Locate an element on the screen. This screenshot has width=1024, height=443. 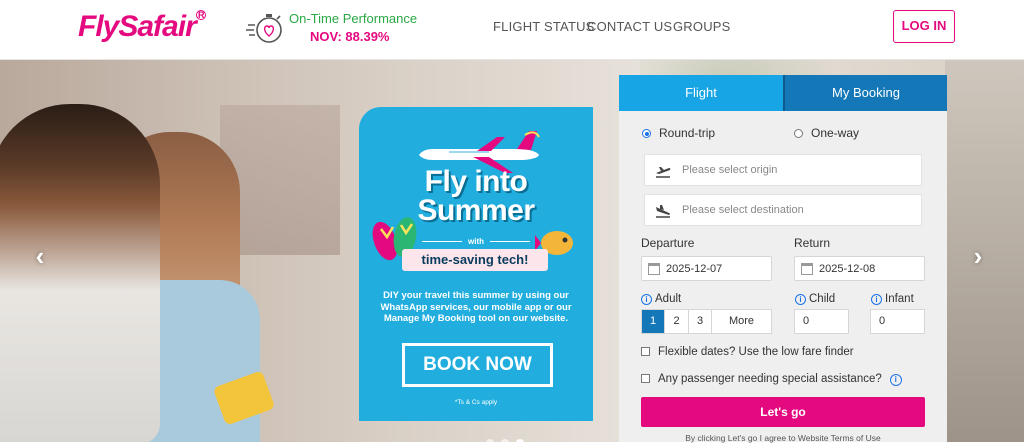
child-label-text: Child is located at coordinates (822, 299).